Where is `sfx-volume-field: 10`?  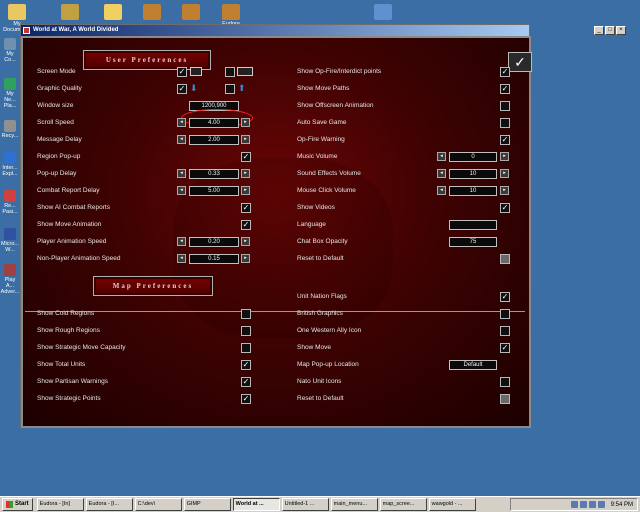 sfx-volume-field: 10 is located at coordinates (473, 174).